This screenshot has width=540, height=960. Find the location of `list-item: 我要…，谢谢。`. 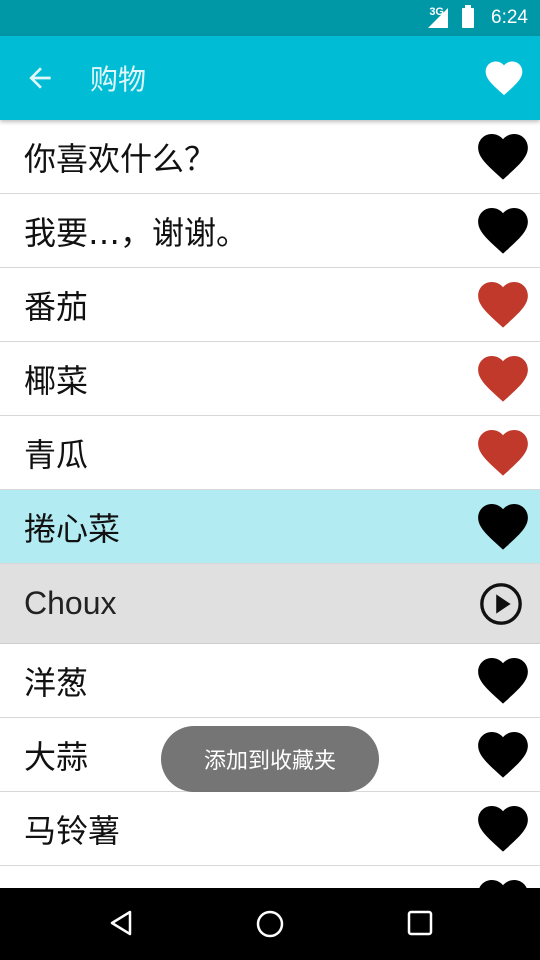

list-item: 我要…，谢谢。 is located at coordinates (270, 231).